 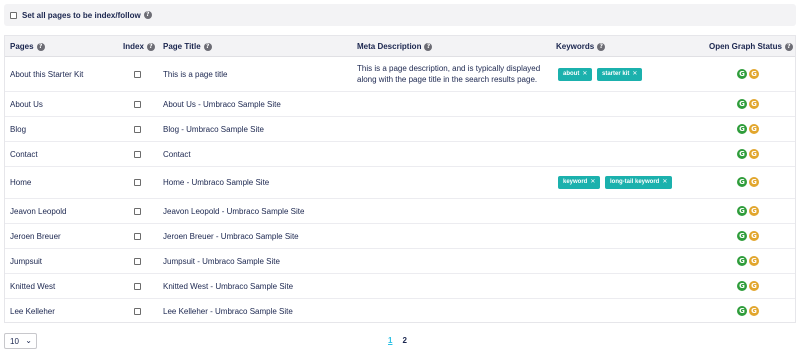 I want to click on set-all-index-follow-label: Set all pages to be index/follow, so click(x=81, y=15).